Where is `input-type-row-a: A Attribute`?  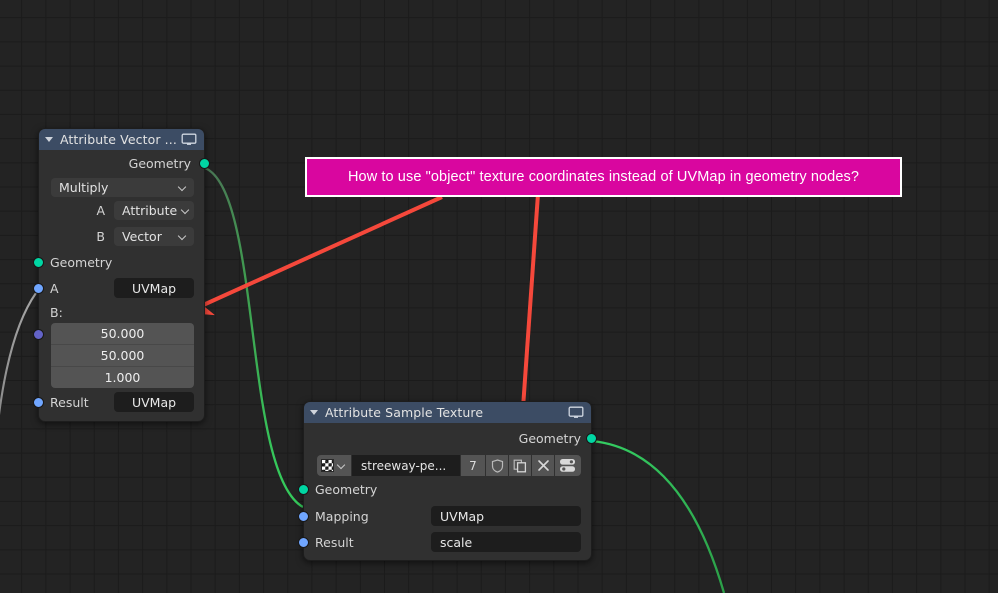
input-type-row-a: A Attribute is located at coordinates (121, 210).